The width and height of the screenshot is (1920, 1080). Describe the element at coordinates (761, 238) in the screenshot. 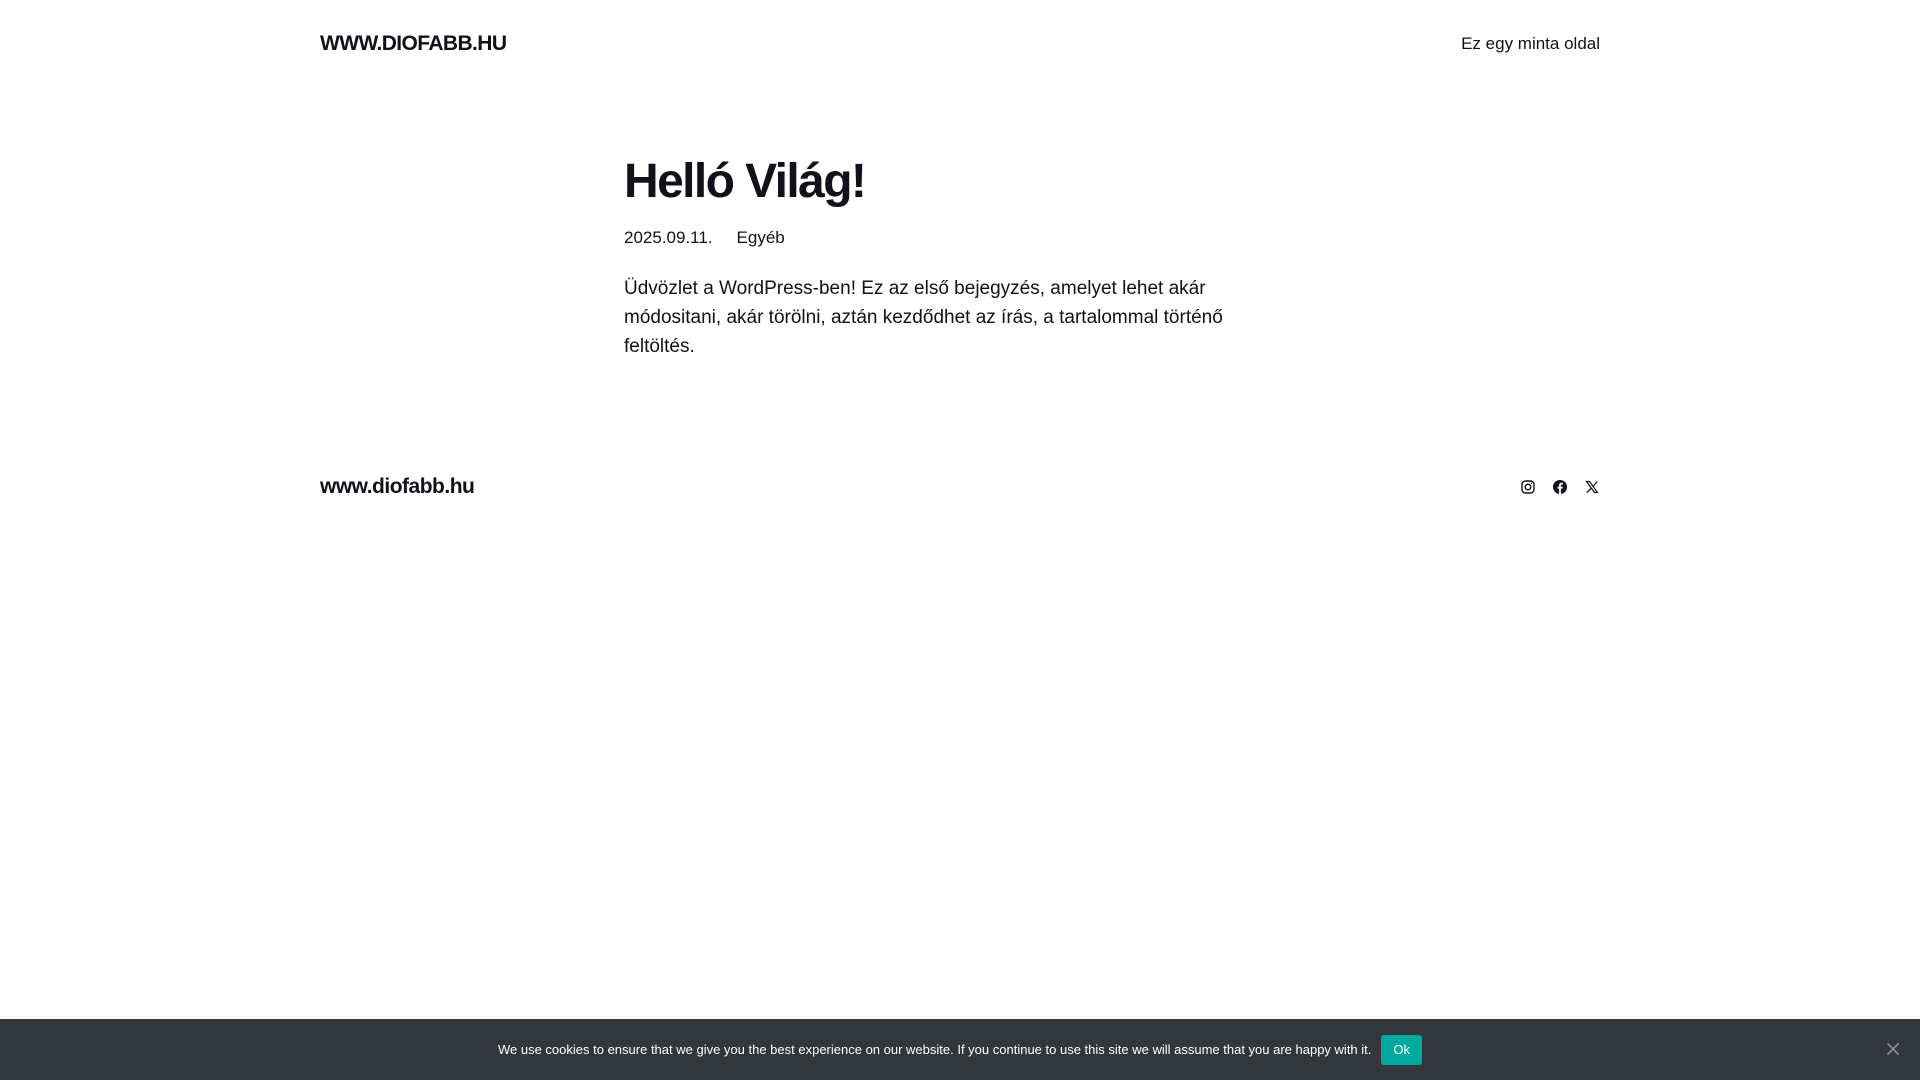

I see `post-category-link: Egyéb` at that location.